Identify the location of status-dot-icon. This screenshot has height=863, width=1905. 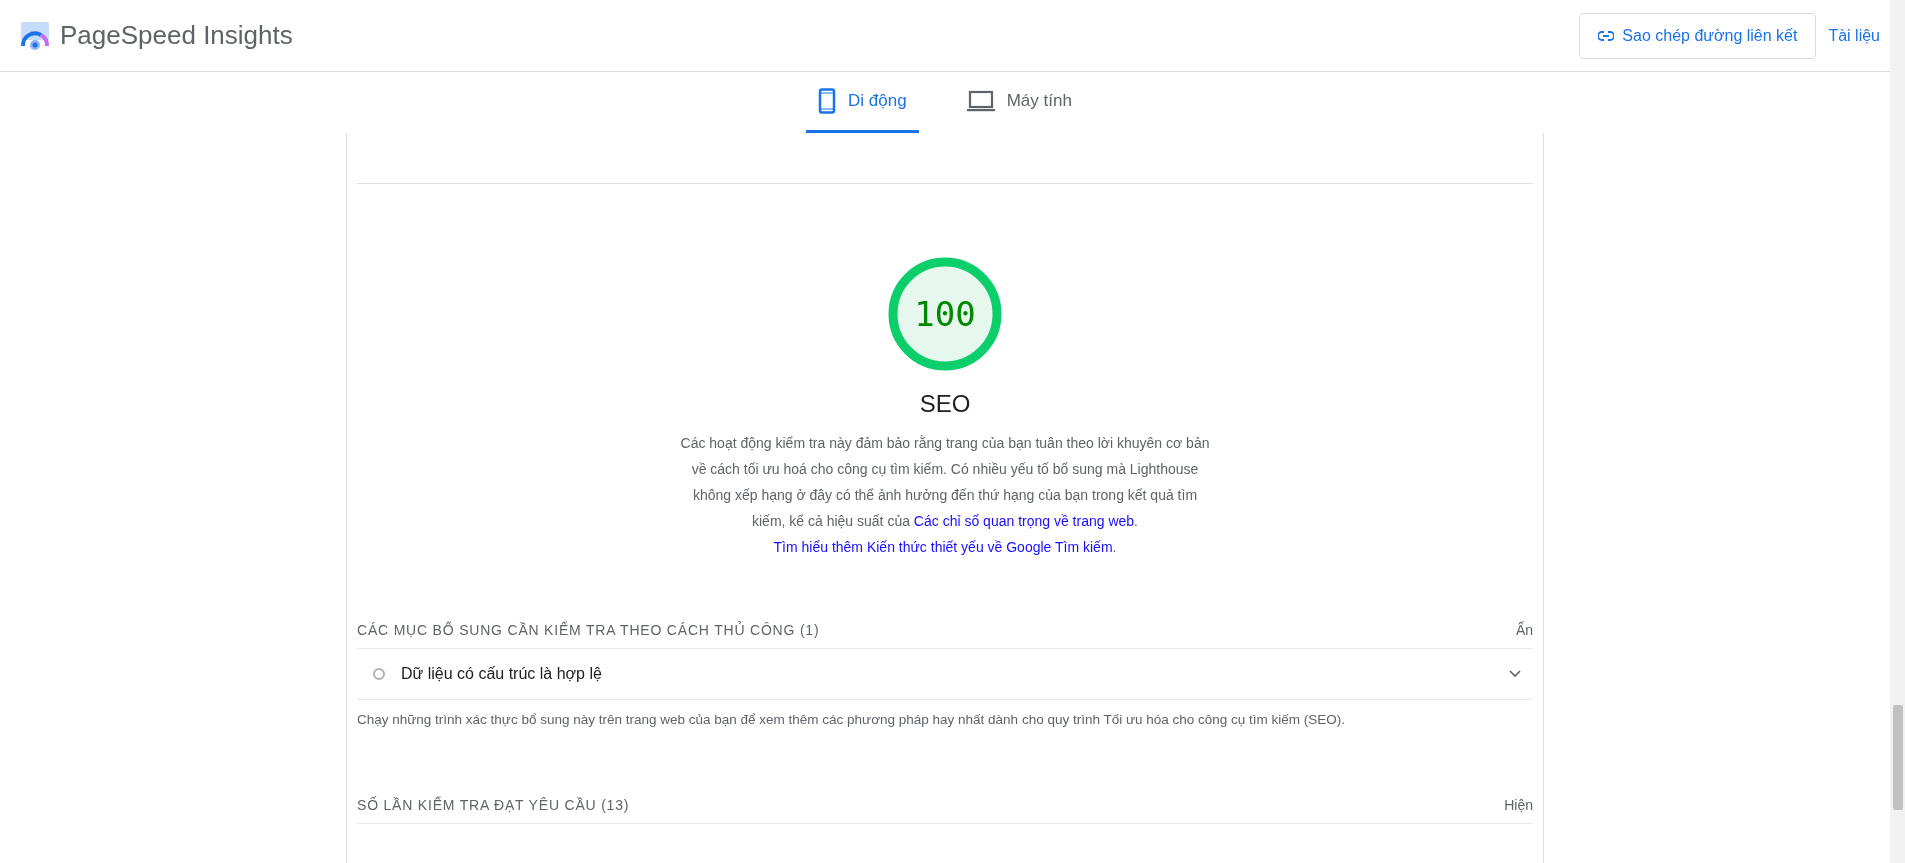
(379, 674).